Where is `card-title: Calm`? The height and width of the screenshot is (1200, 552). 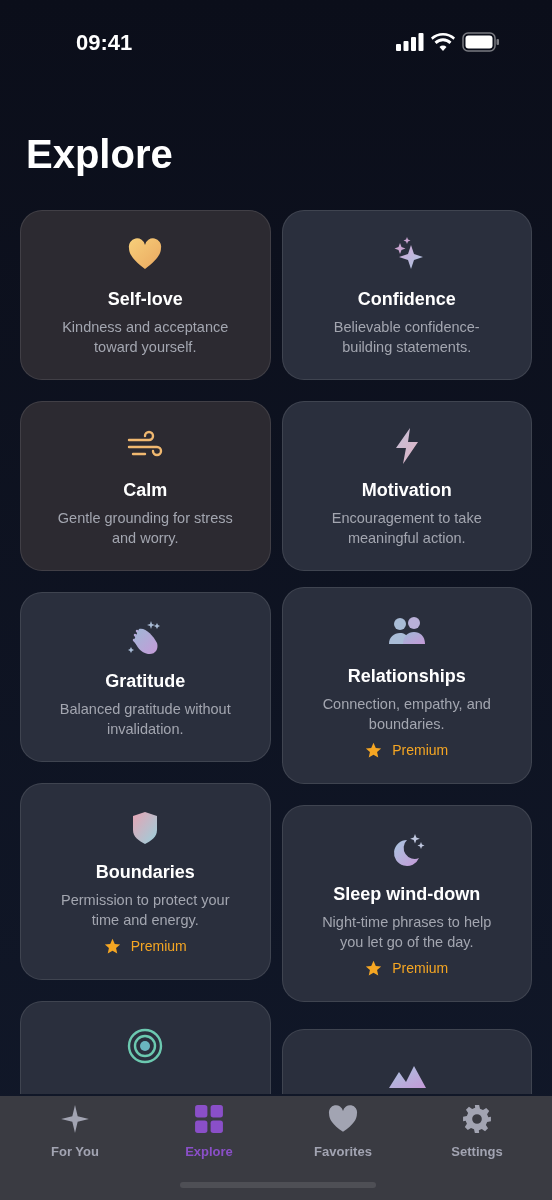
card-title: Calm is located at coordinates (145, 490).